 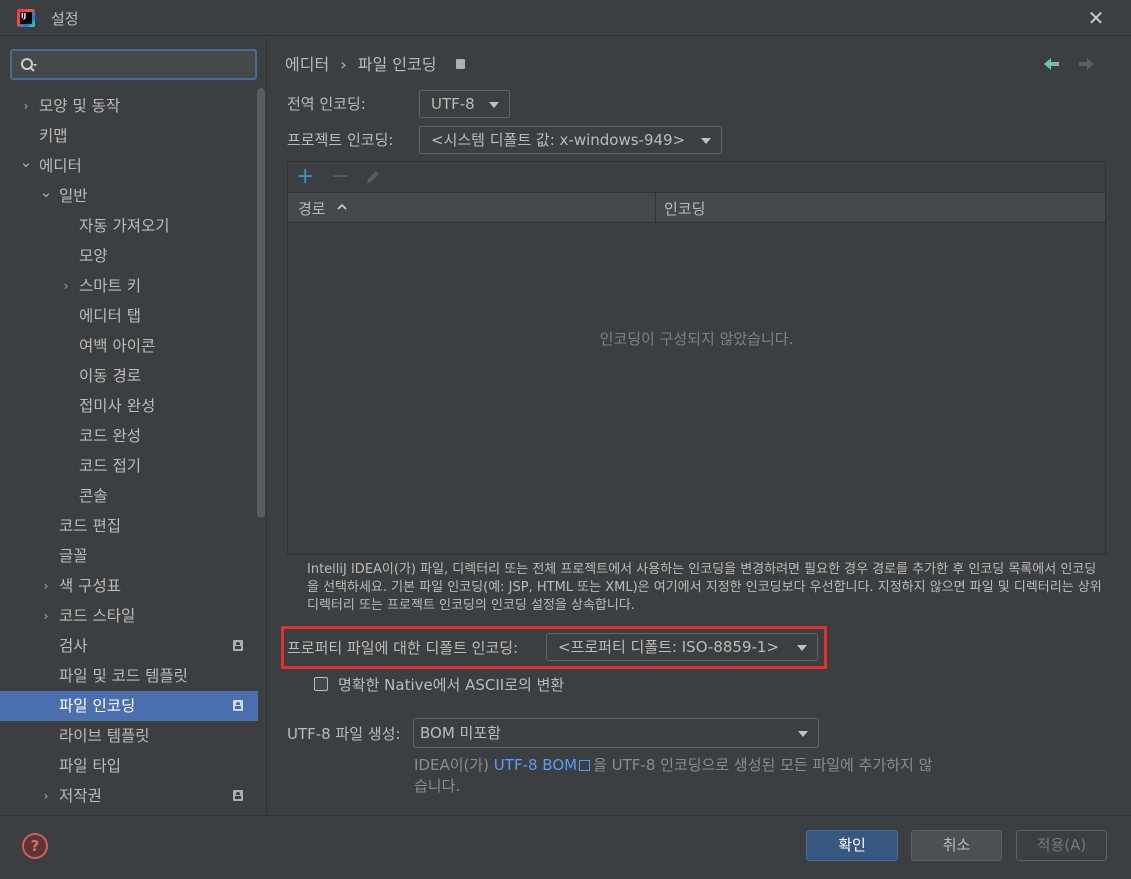 What do you see at coordinates (123, 676) in the screenshot?
I see `sidebar-item-label: 파일 및 코드 템플릿` at bounding box center [123, 676].